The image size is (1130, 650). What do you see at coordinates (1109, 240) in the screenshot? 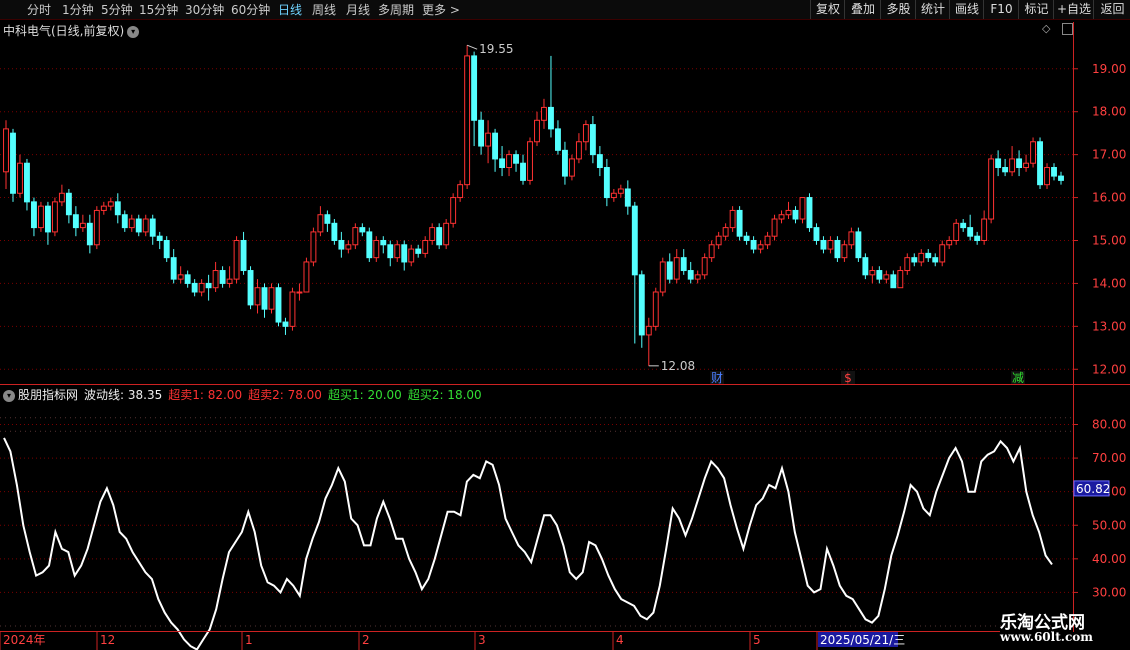
I see `price-tick-label: 15.00` at bounding box center [1109, 240].